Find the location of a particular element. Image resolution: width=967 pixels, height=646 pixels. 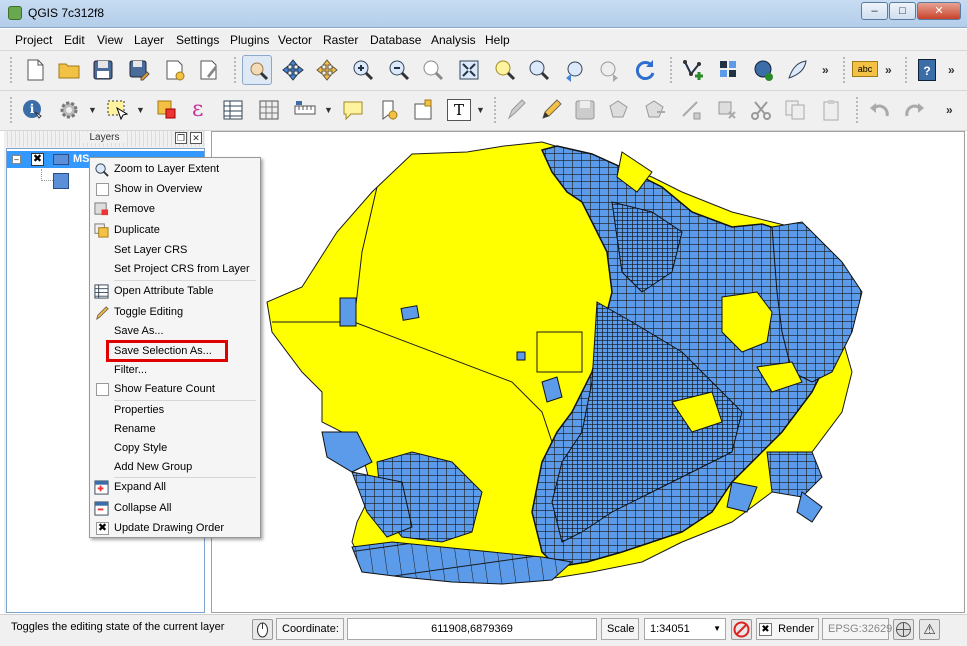

menu-item-properties: Properties is located at coordinates (175, 410).